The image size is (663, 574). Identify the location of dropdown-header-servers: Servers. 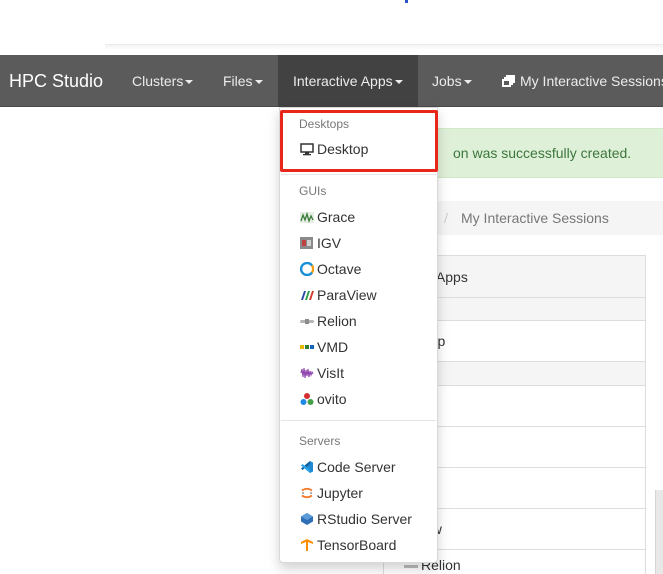
(320, 441).